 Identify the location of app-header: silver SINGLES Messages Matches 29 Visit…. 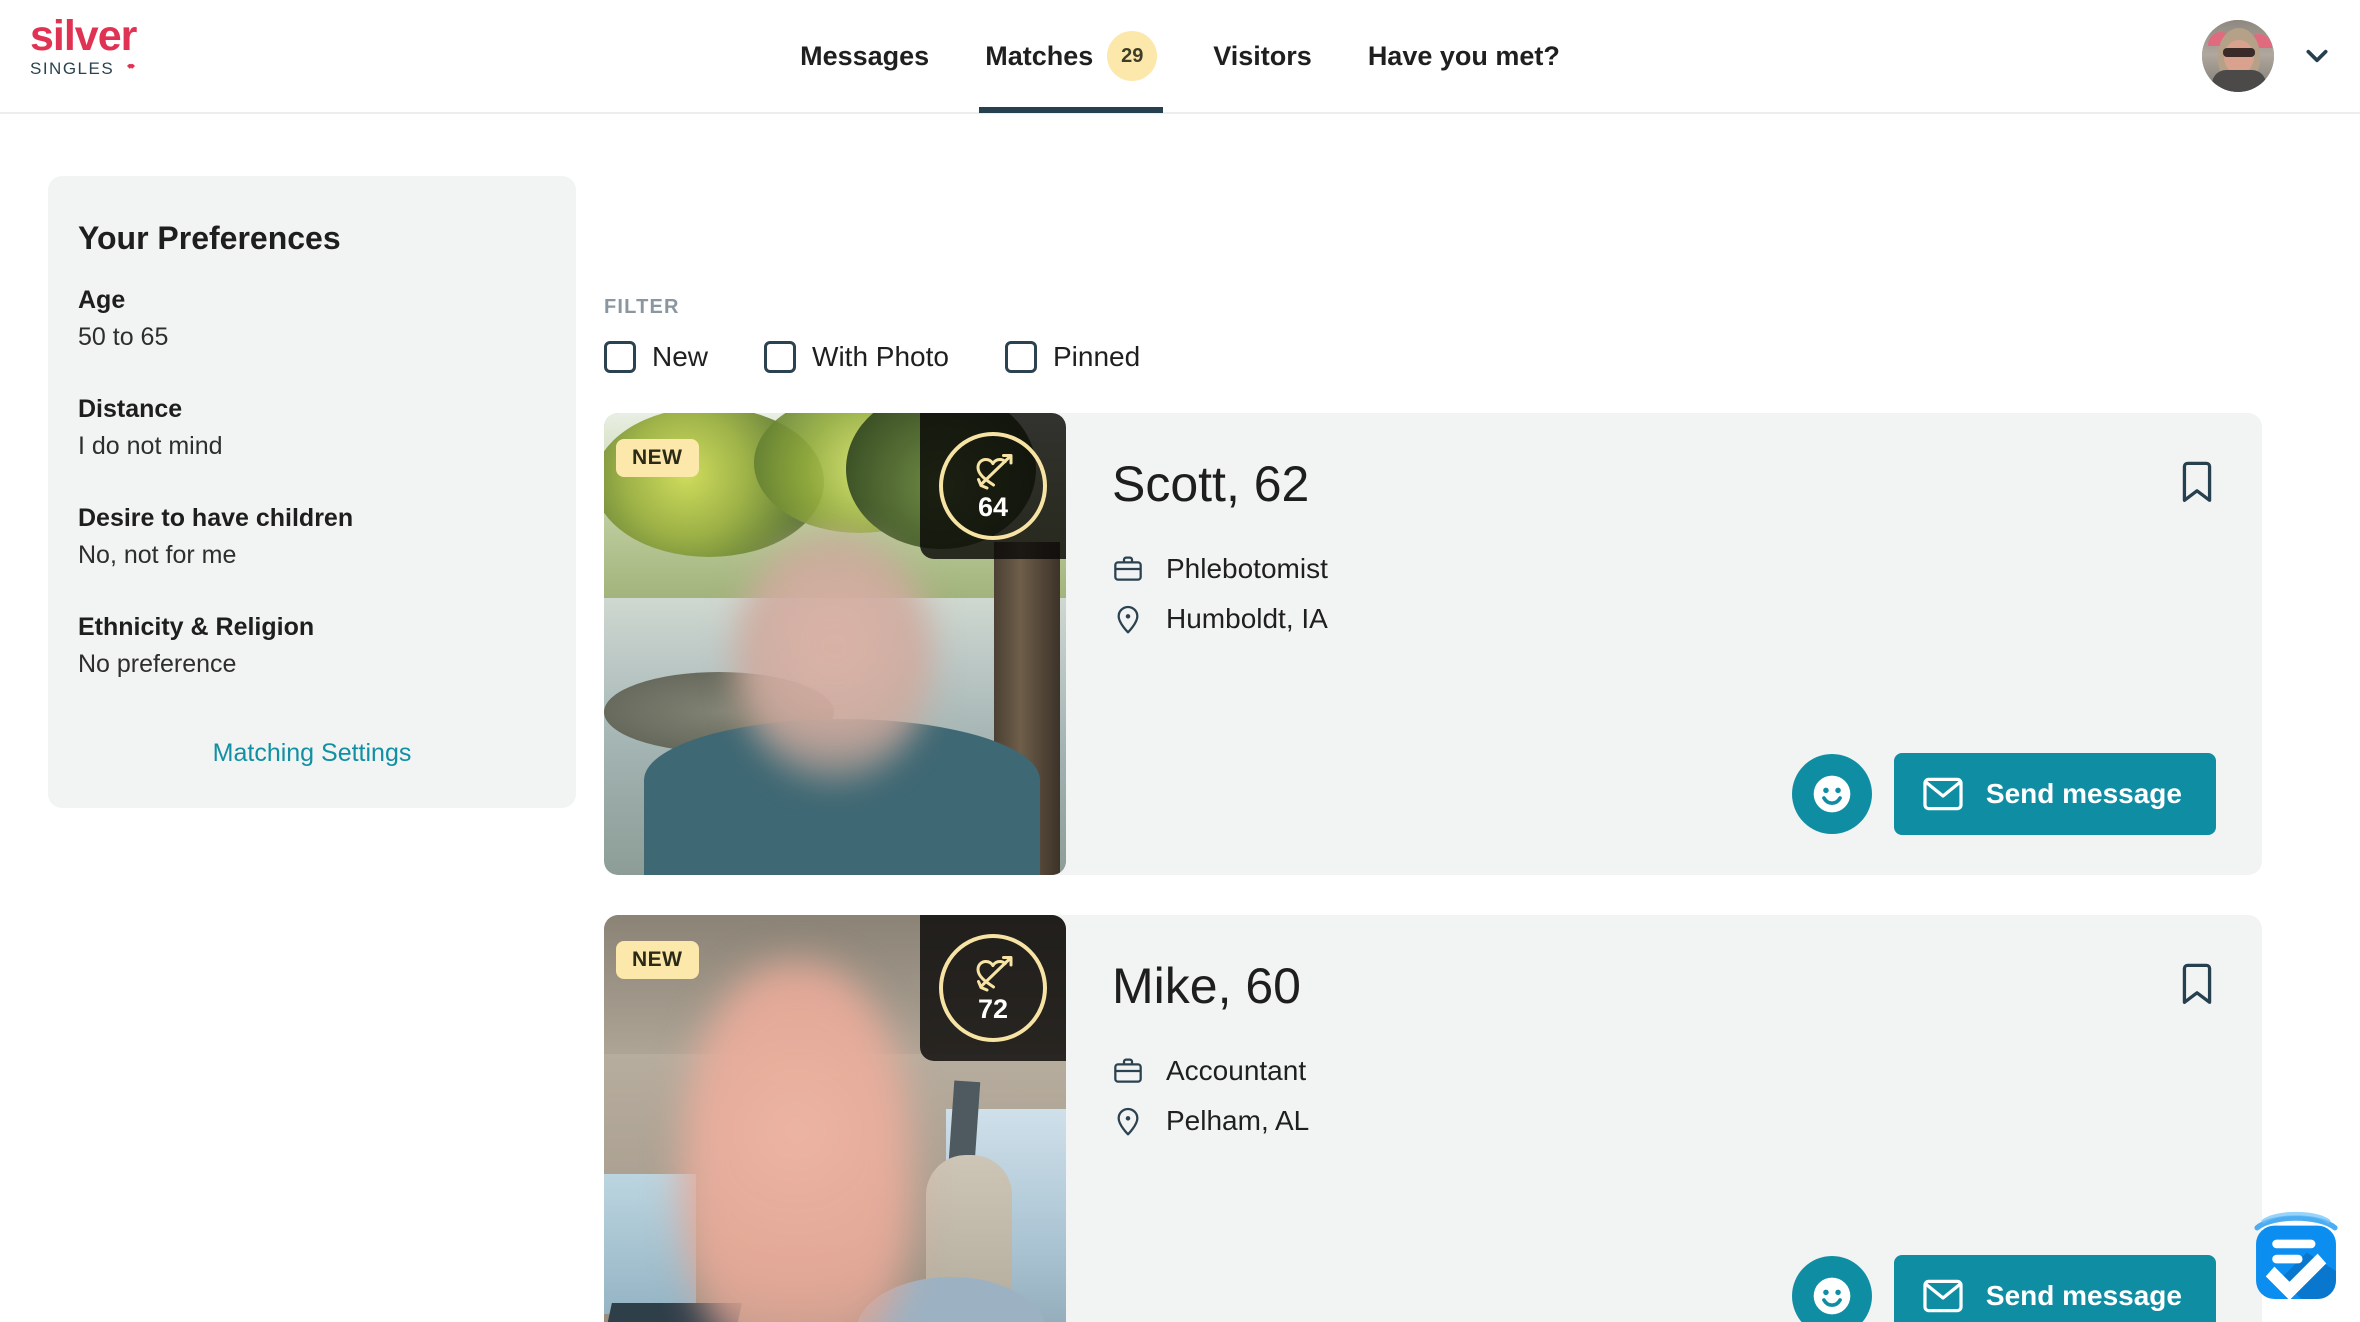
(1180, 57).